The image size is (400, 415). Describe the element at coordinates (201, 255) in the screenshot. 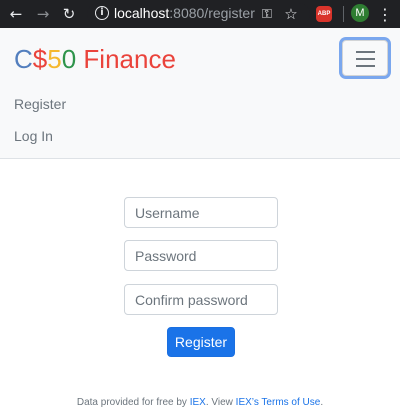

I see `password-input` at that location.